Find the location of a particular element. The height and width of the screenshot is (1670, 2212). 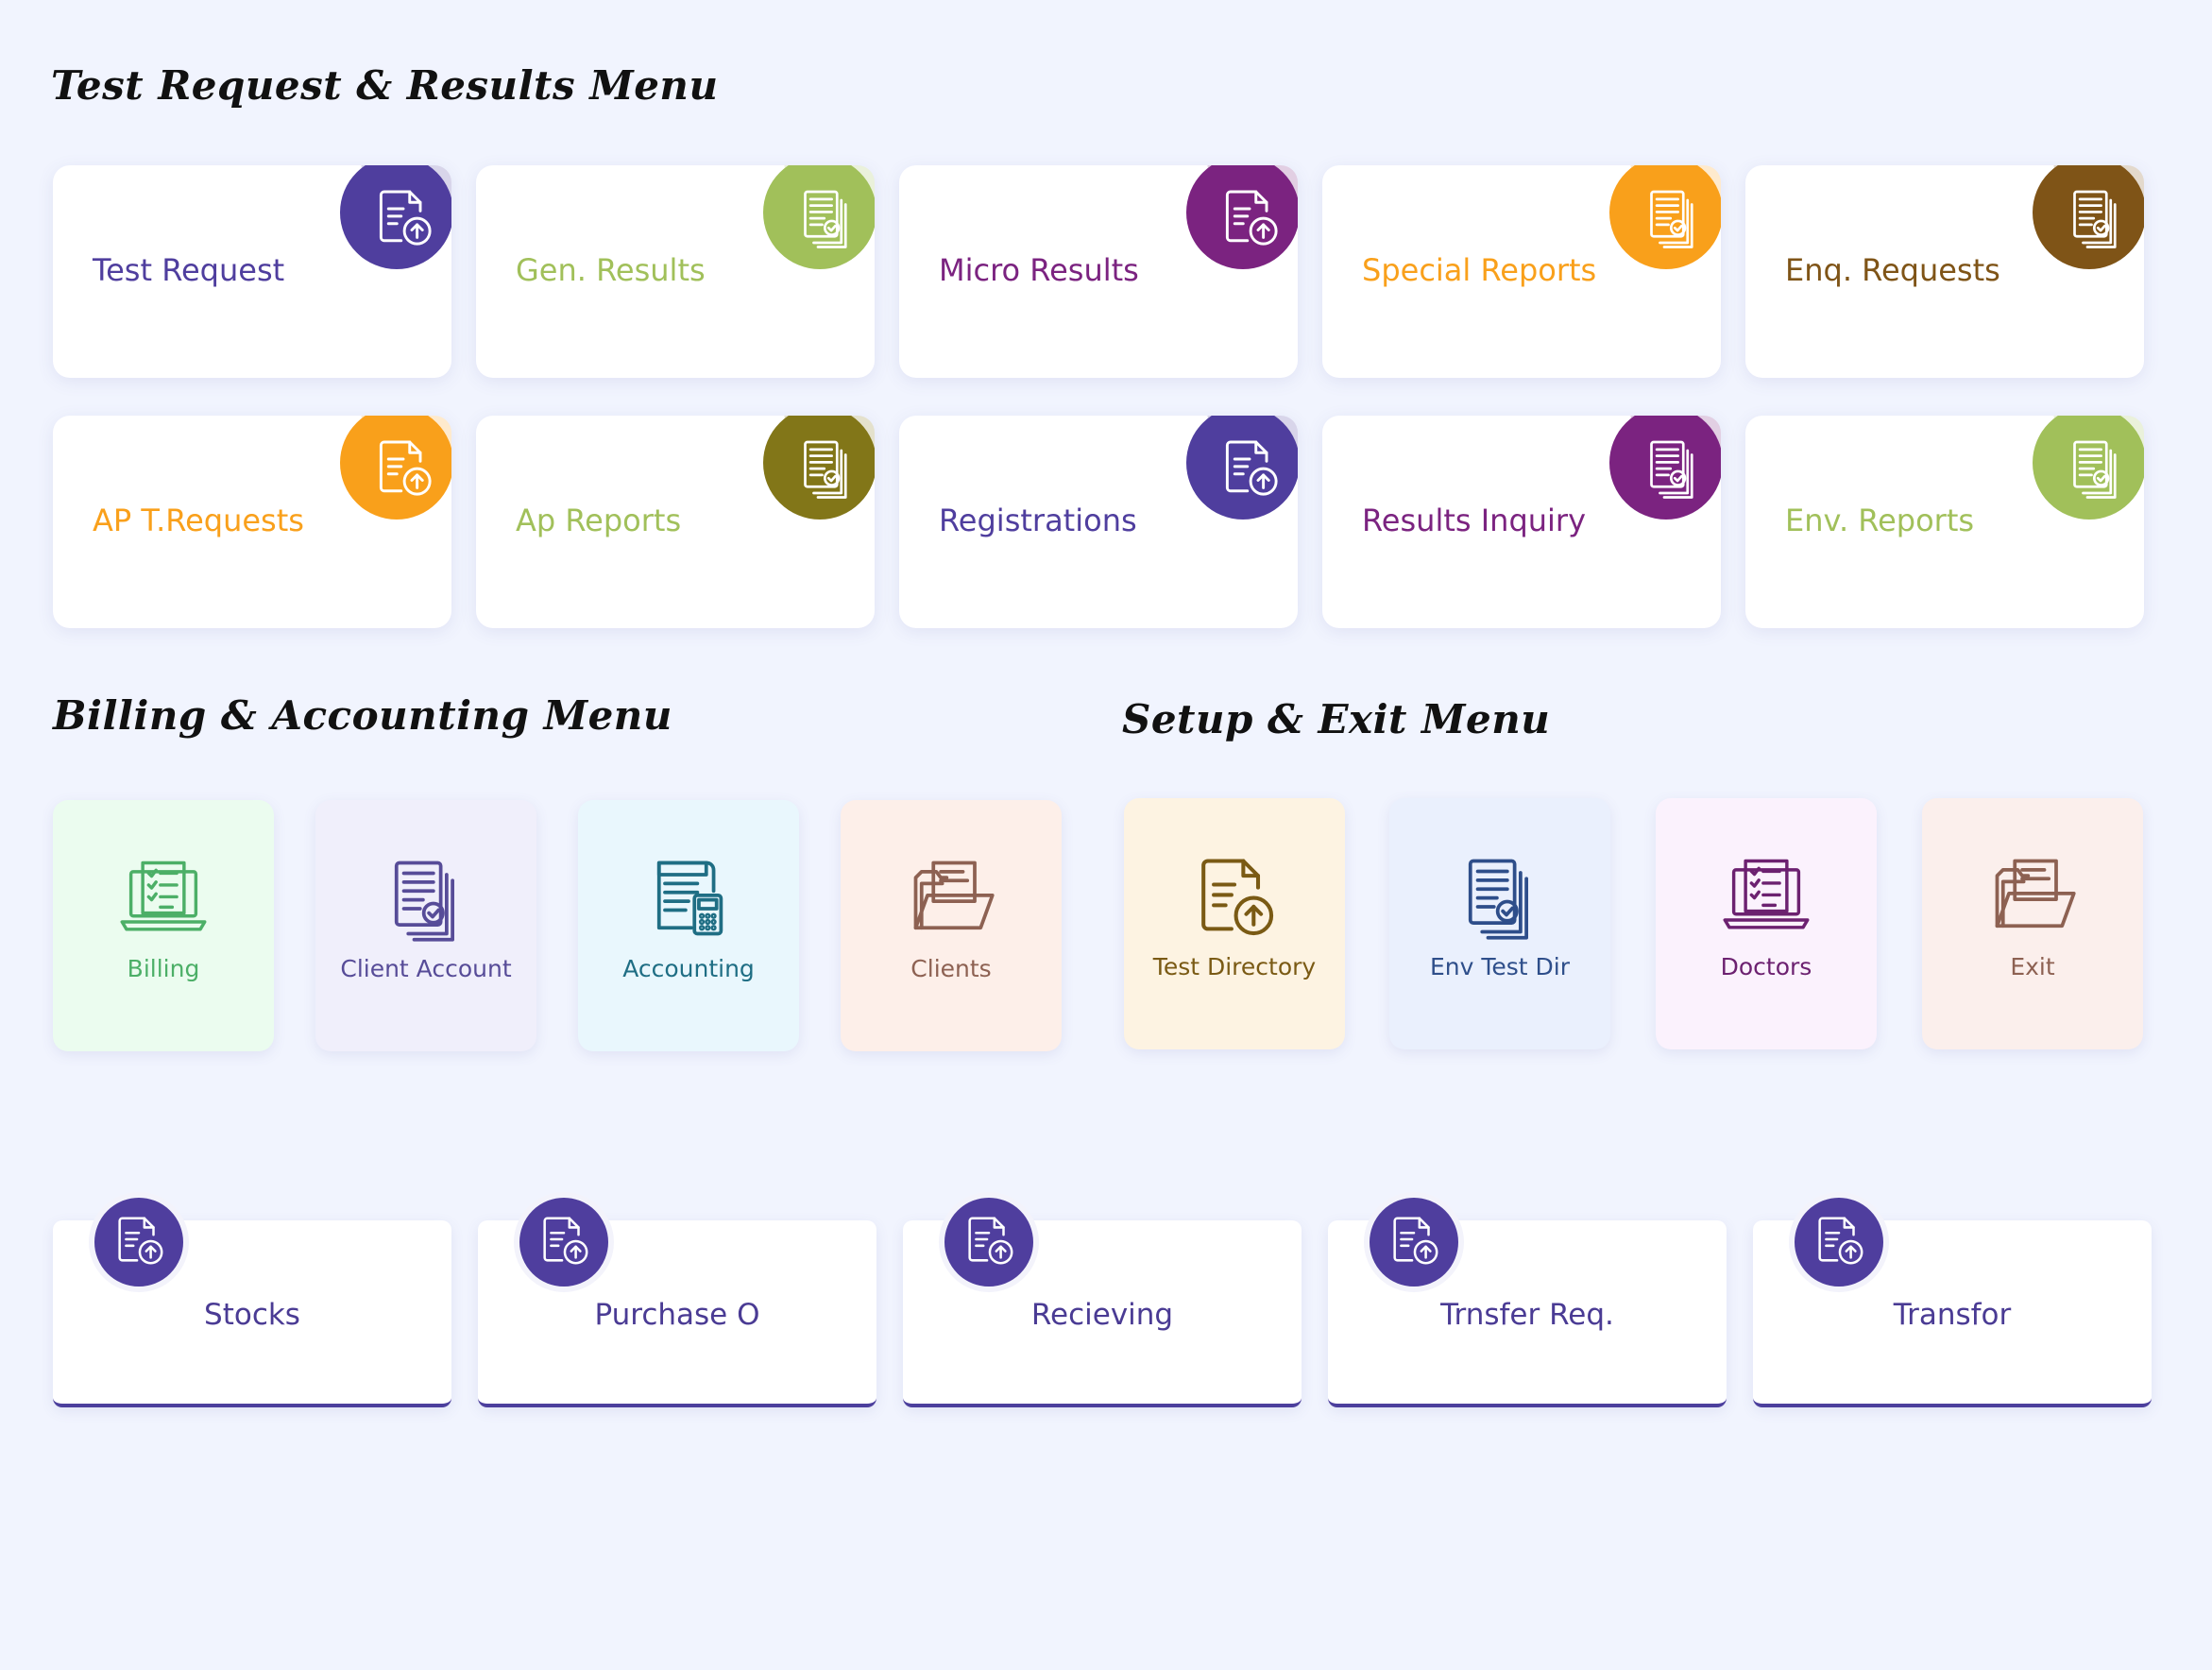

menu-card-ap-reports: Ap Reports is located at coordinates (675, 522).